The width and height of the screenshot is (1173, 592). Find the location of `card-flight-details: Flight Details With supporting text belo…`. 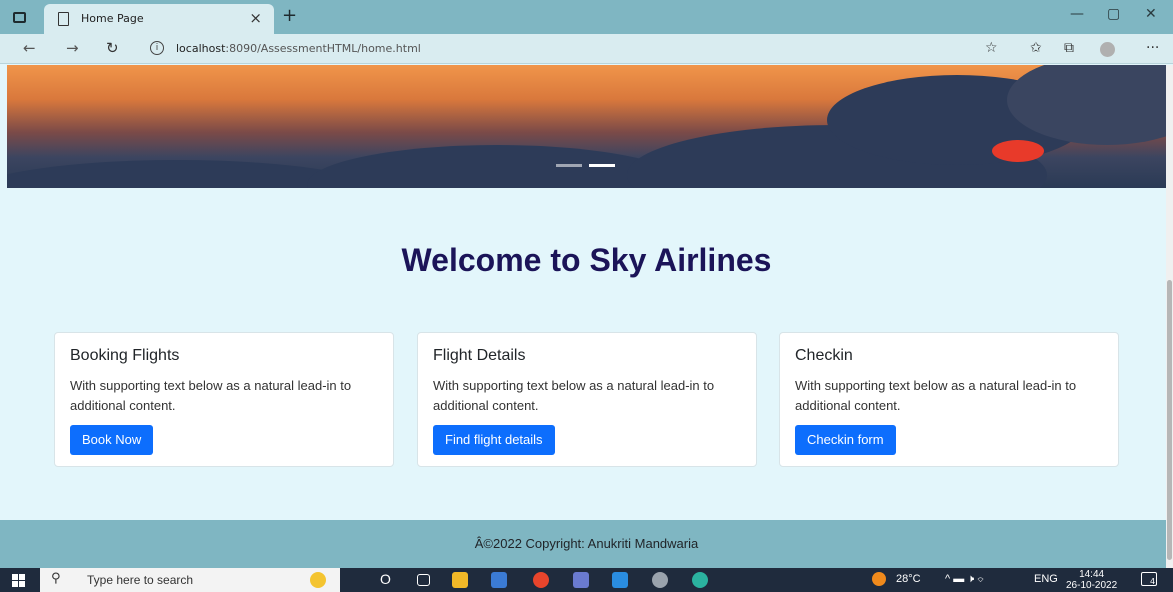

card-flight-details: Flight Details With supporting text belo… is located at coordinates (587, 399).